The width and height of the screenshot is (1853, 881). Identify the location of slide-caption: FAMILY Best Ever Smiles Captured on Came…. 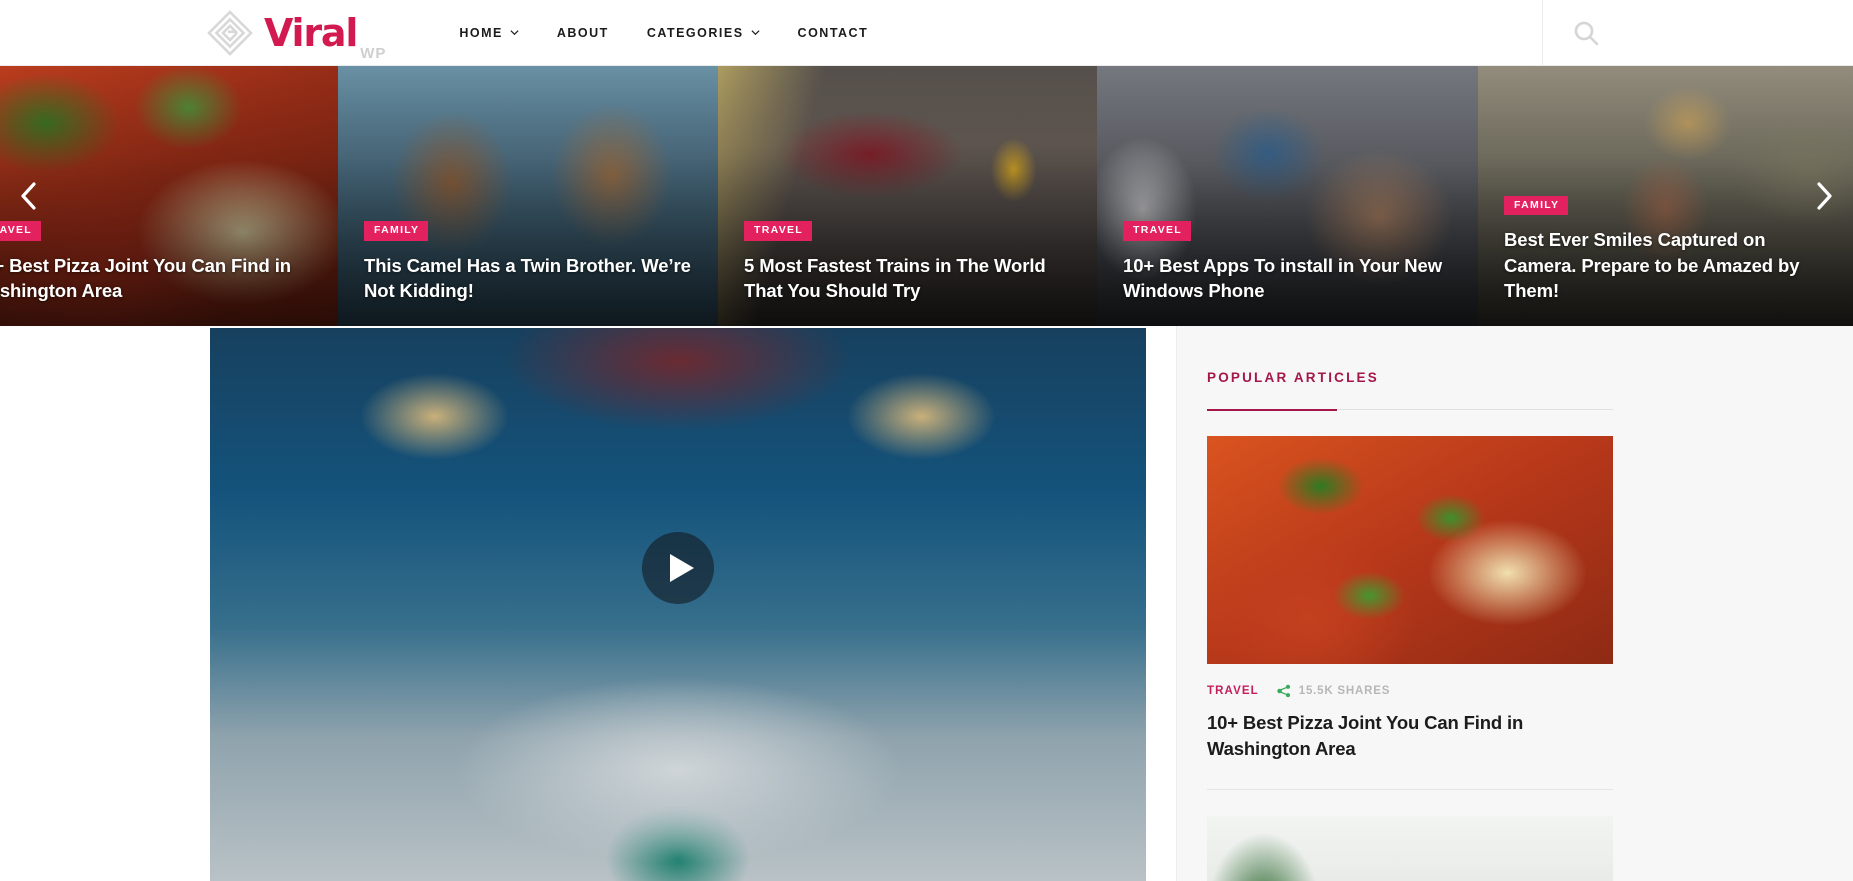
(1668, 249).